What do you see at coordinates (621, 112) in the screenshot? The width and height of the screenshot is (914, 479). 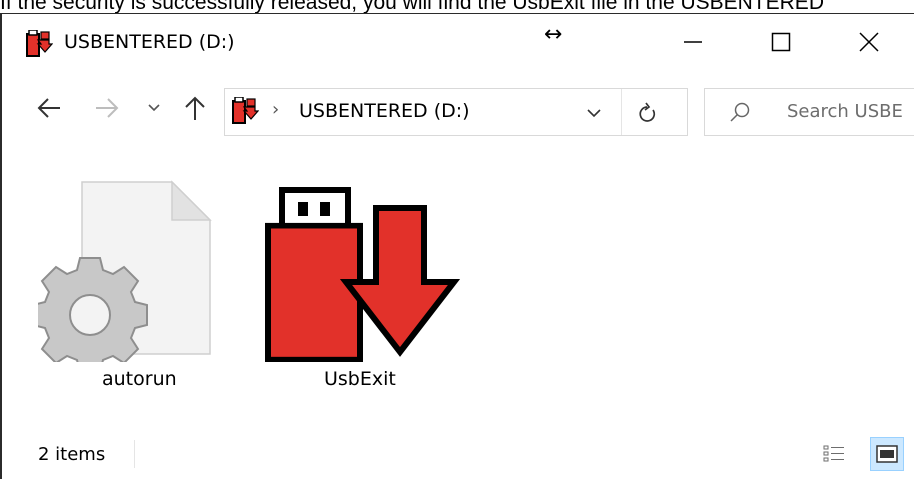 I see `address-divider` at bounding box center [621, 112].